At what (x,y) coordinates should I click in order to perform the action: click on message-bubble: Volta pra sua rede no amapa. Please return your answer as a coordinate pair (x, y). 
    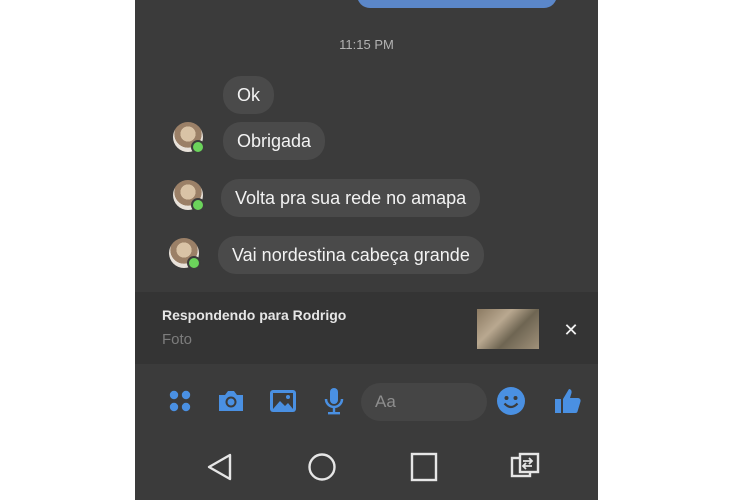
    Looking at the image, I should click on (351, 198).